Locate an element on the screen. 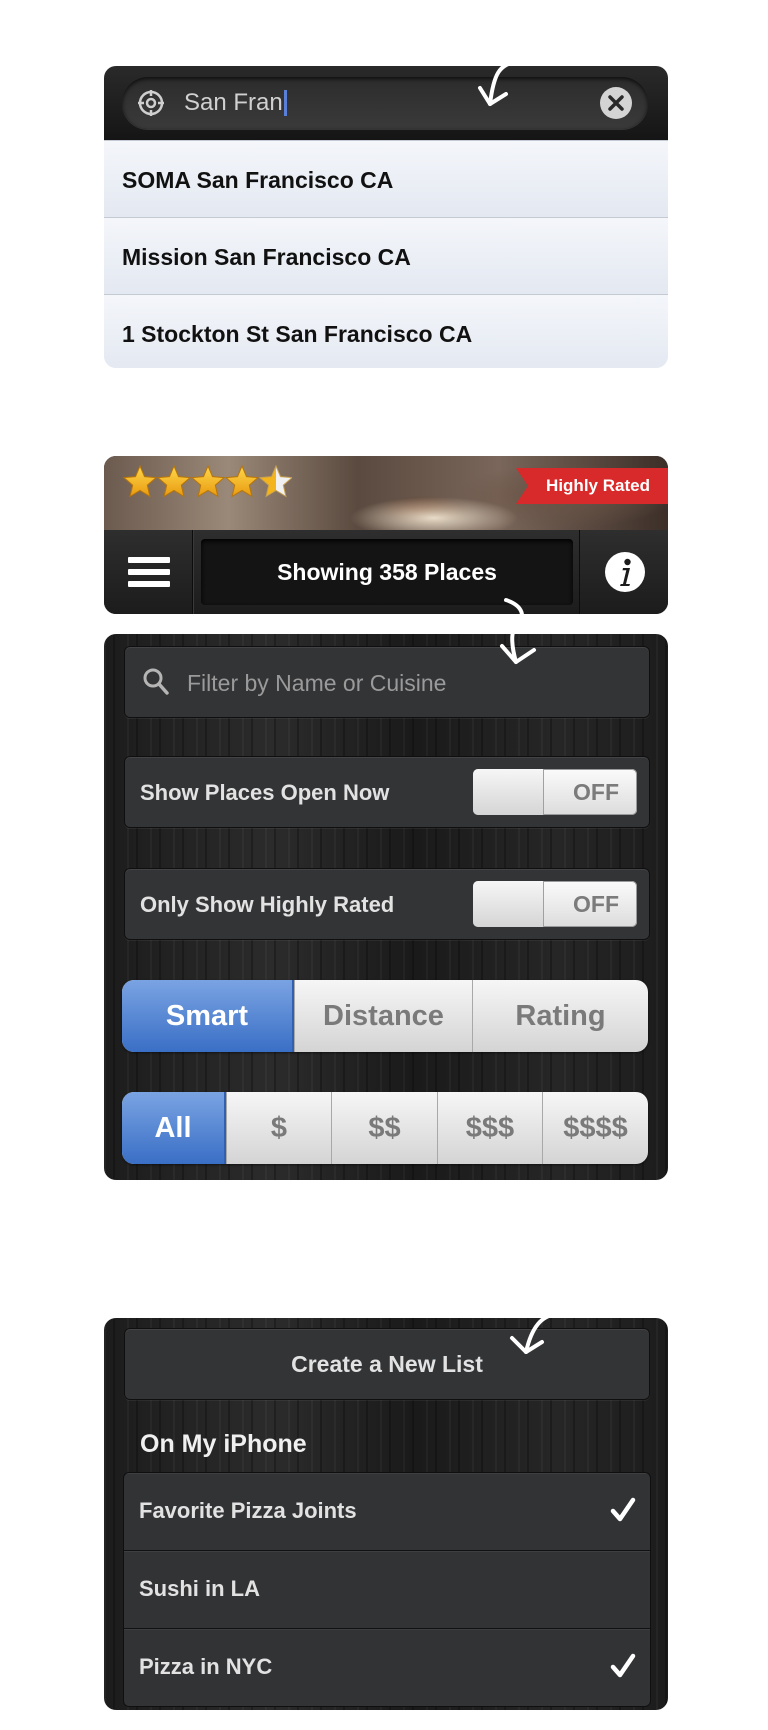 Image resolution: width=768 pixels, height=1730 pixels. search-bar: San Fran is located at coordinates (386, 103).